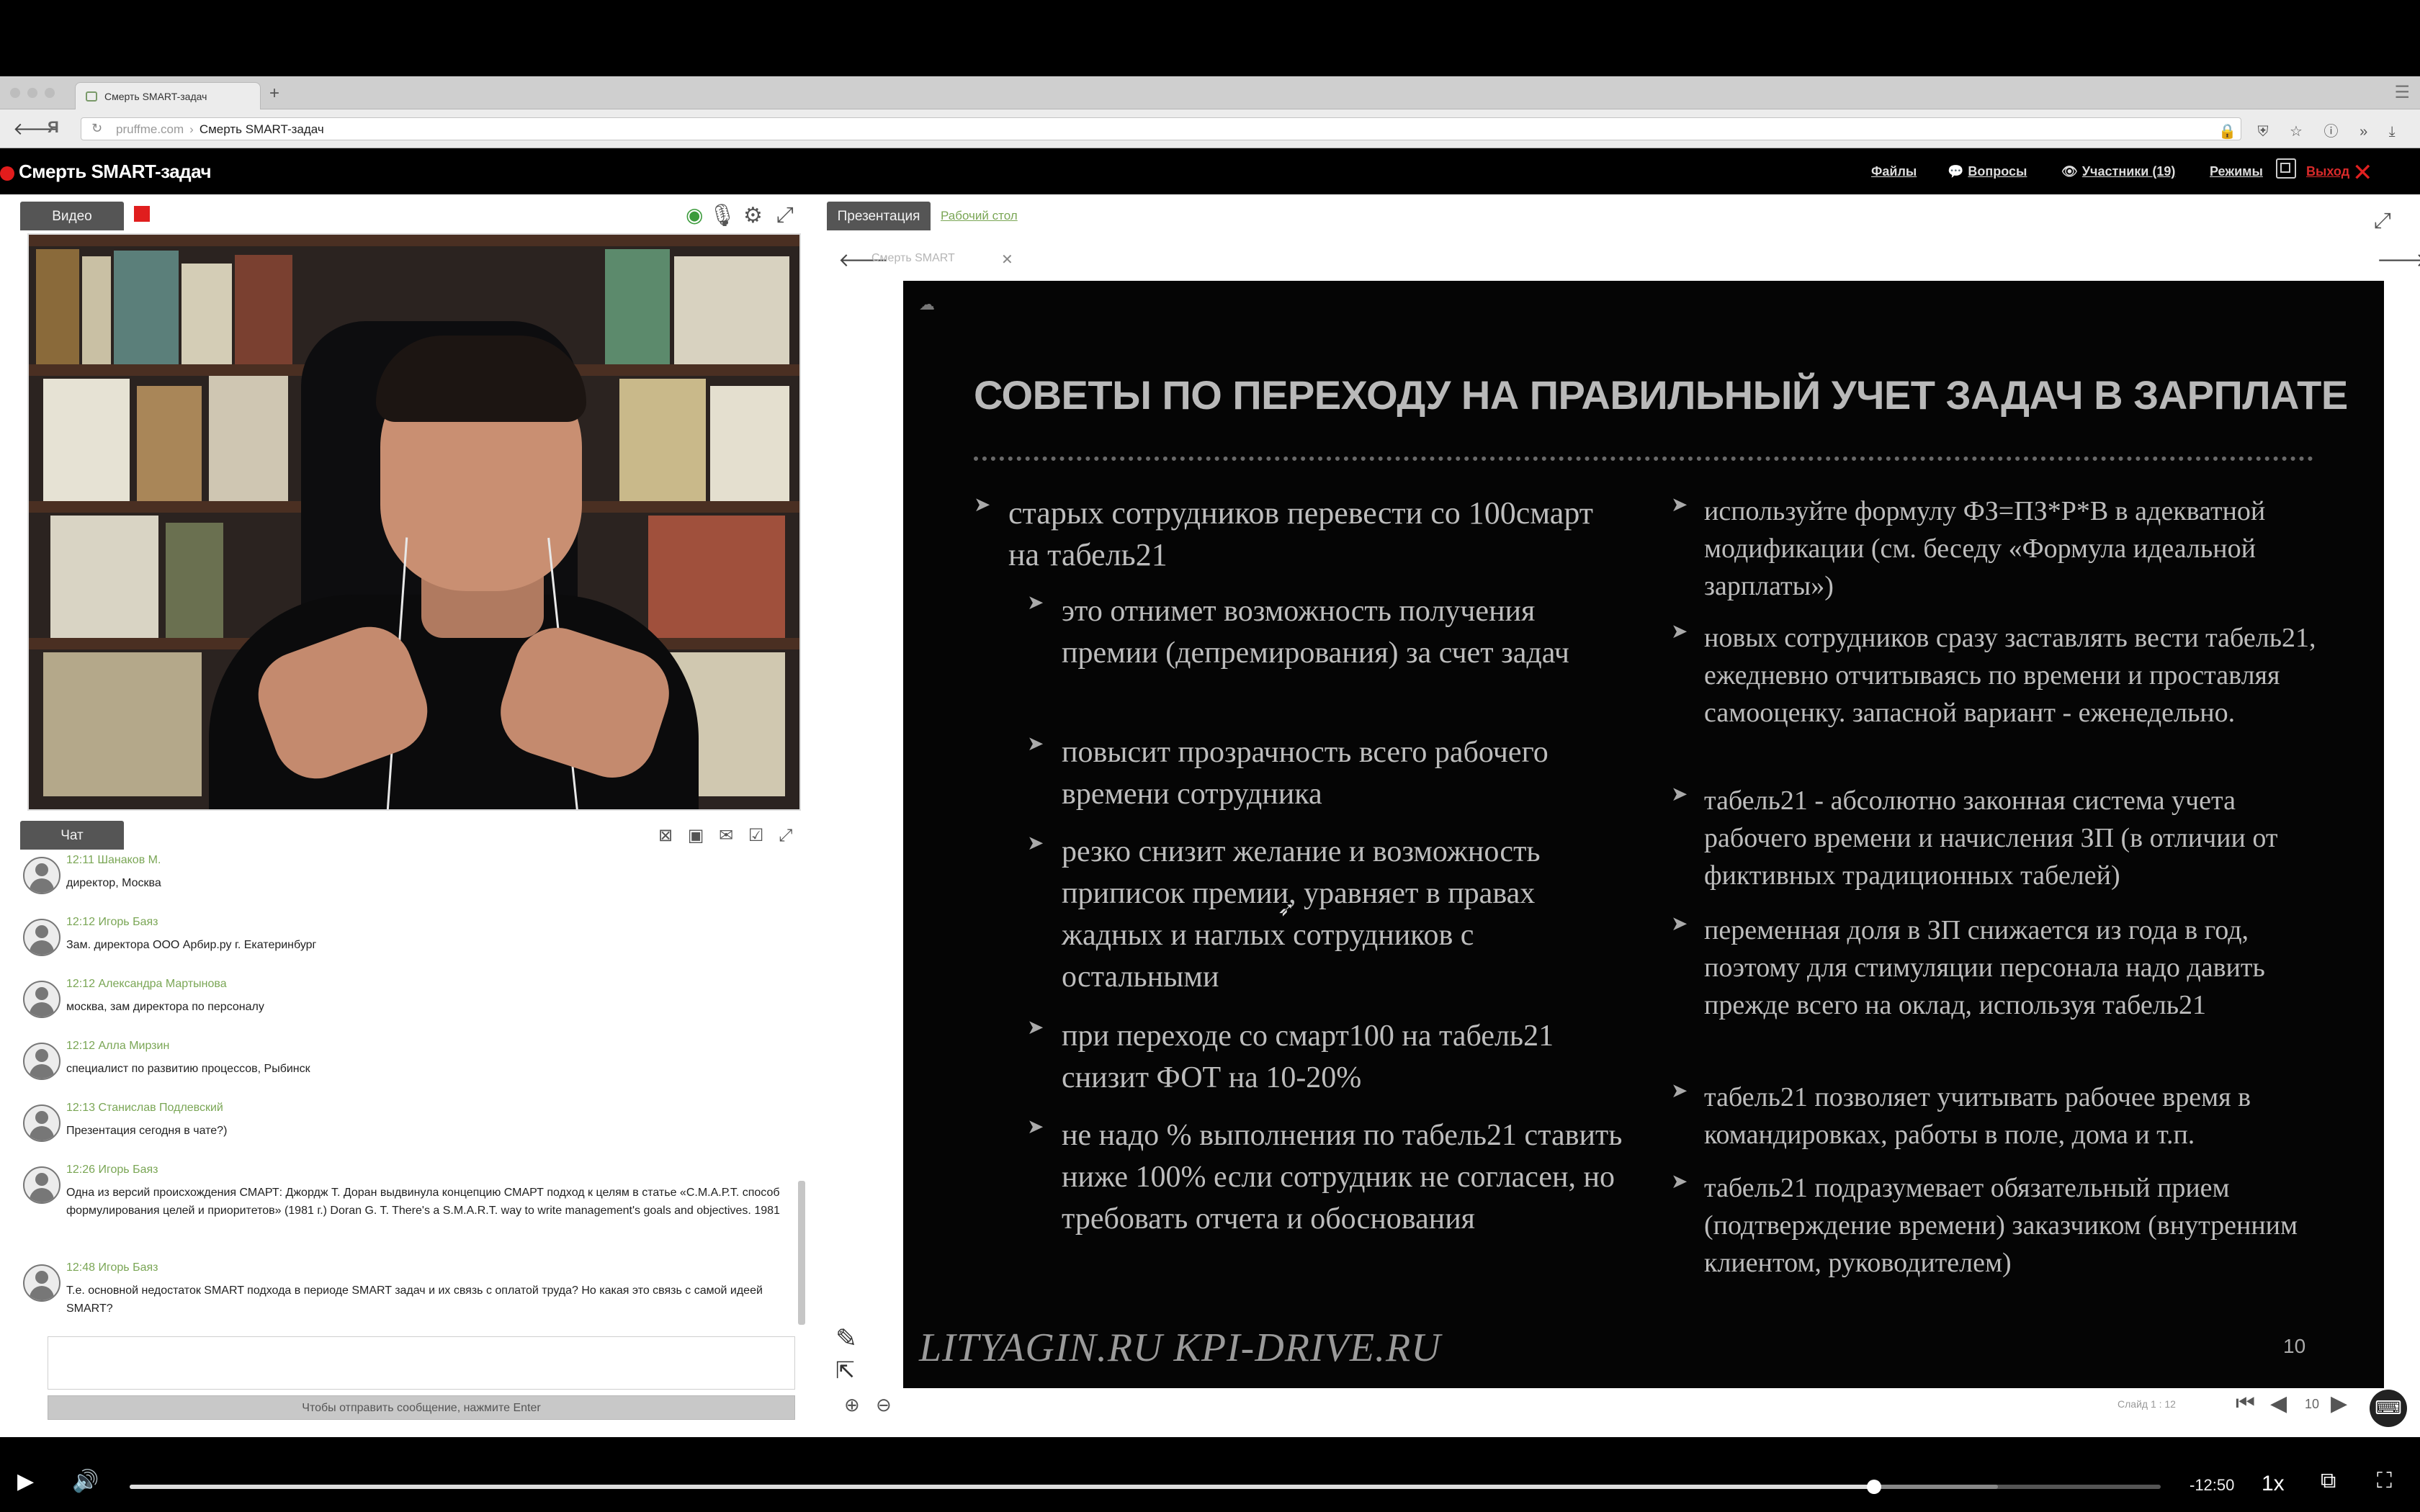 This screenshot has height=1512, width=2420. Describe the element at coordinates (665, 835) in the screenshot. I see `clear-chat-icon: ⊠` at that location.